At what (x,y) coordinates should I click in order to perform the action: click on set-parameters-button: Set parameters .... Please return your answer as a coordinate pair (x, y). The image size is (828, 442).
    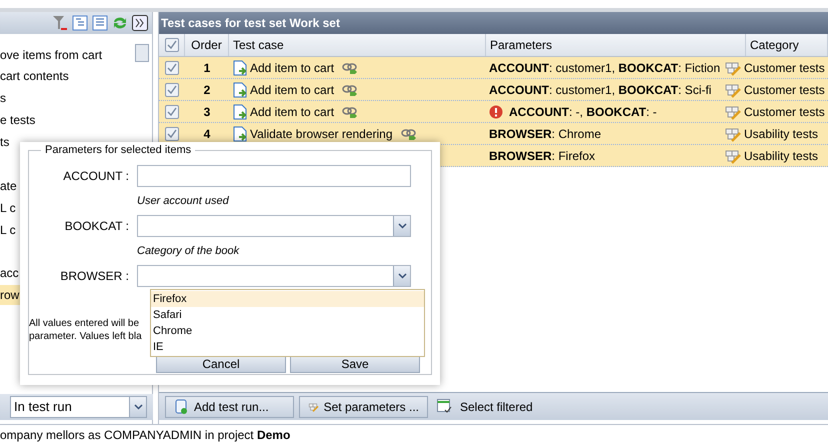
    Looking at the image, I should click on (363, 407).